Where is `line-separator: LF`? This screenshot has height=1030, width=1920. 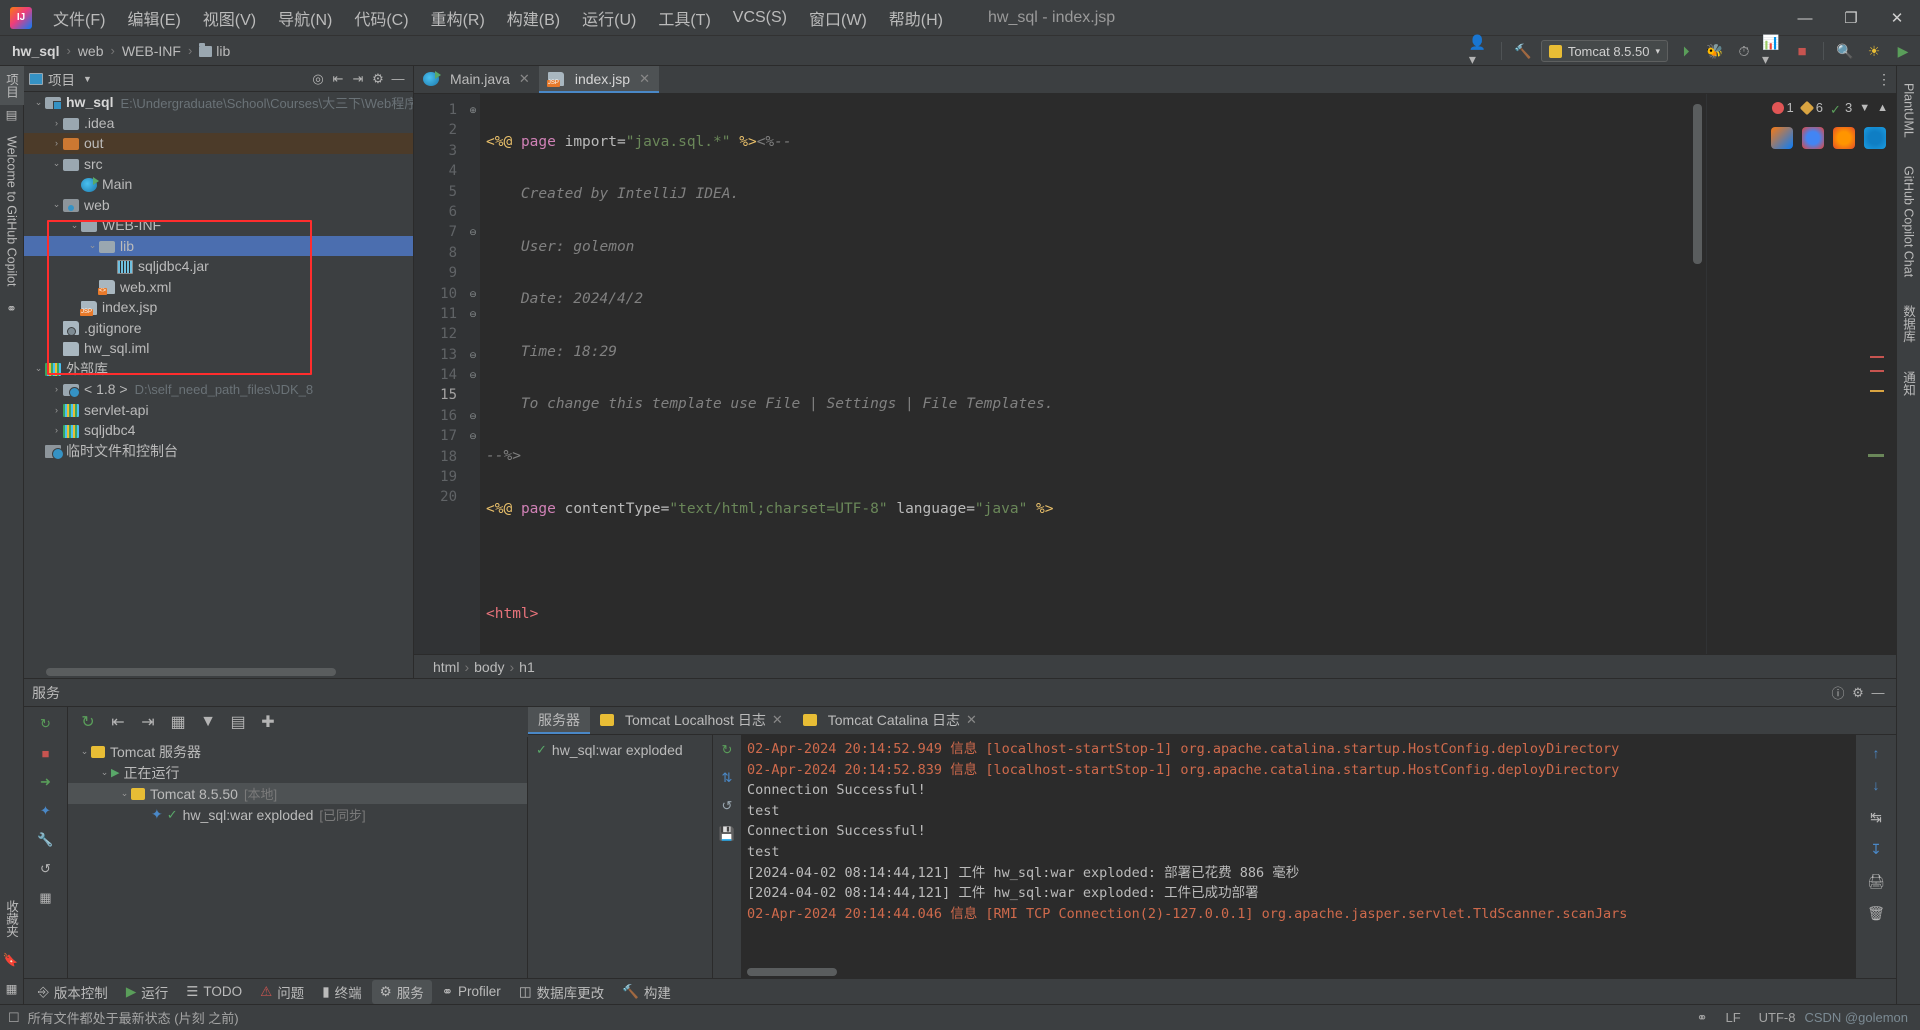 line-separator: LF is located at coordinates (1732, 1017).